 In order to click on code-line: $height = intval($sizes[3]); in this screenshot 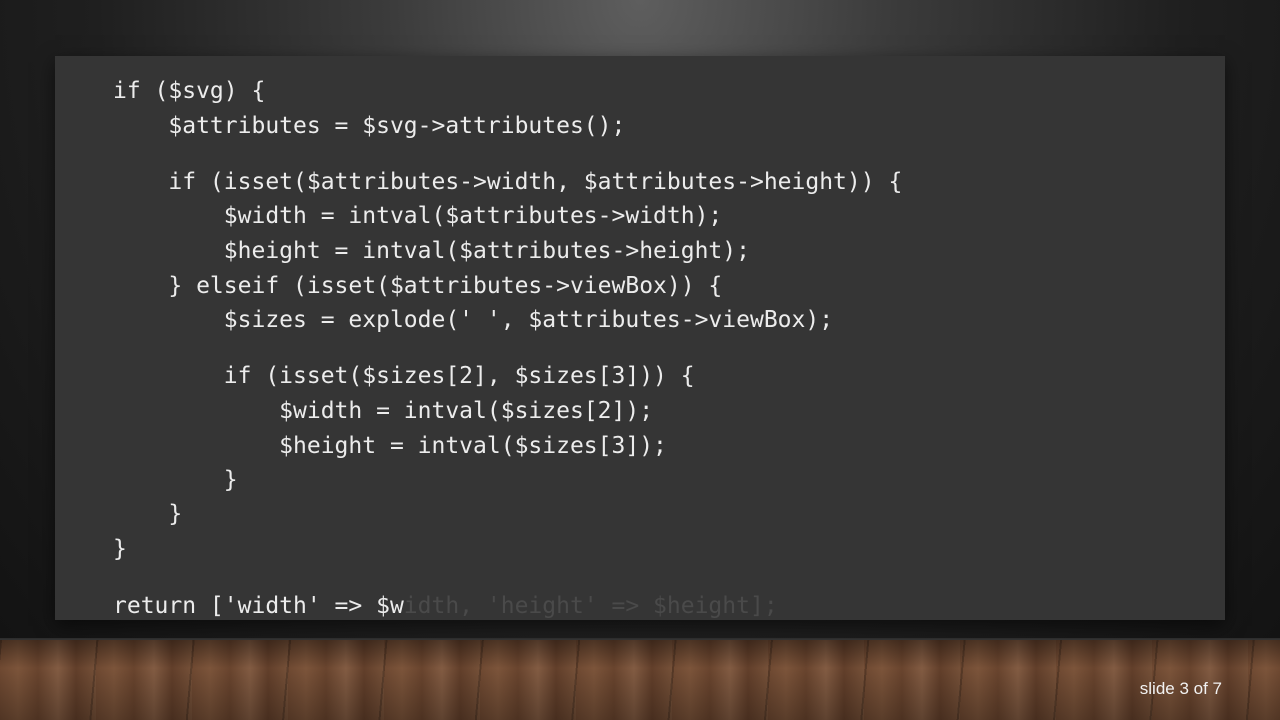, I will do `click(390, 446)`.